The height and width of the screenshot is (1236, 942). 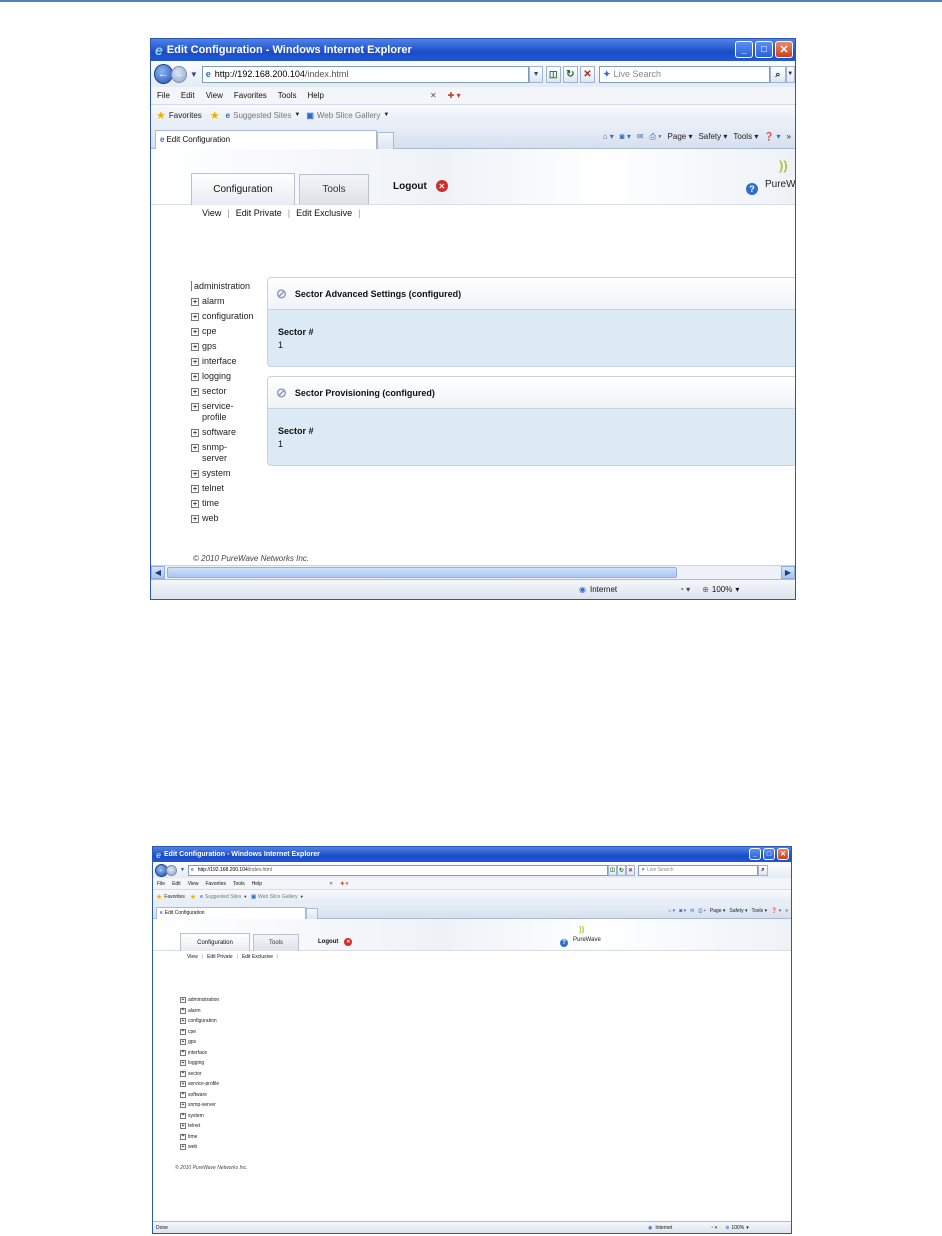 I want to click on tree-item-service-profile: + service-profile, so click(x=222, y=412).